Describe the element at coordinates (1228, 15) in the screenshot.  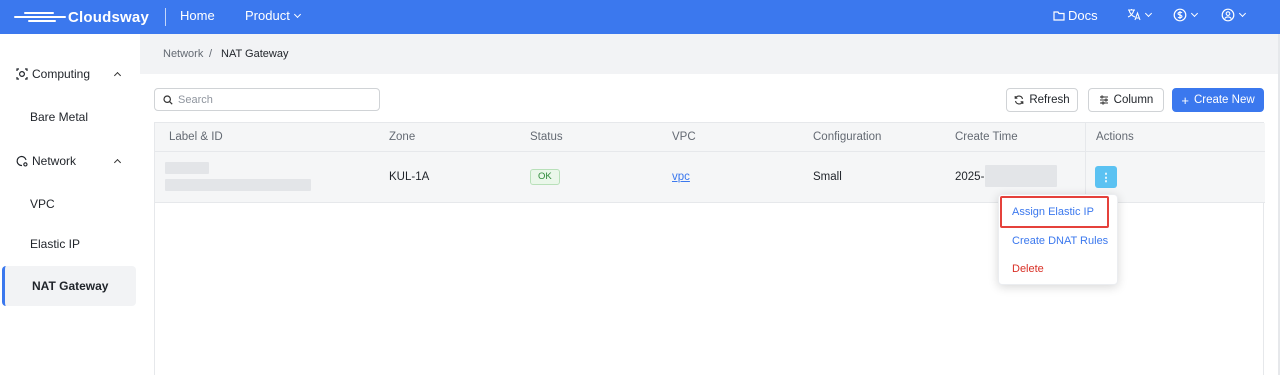
I see `user-circle-icon` at that location.